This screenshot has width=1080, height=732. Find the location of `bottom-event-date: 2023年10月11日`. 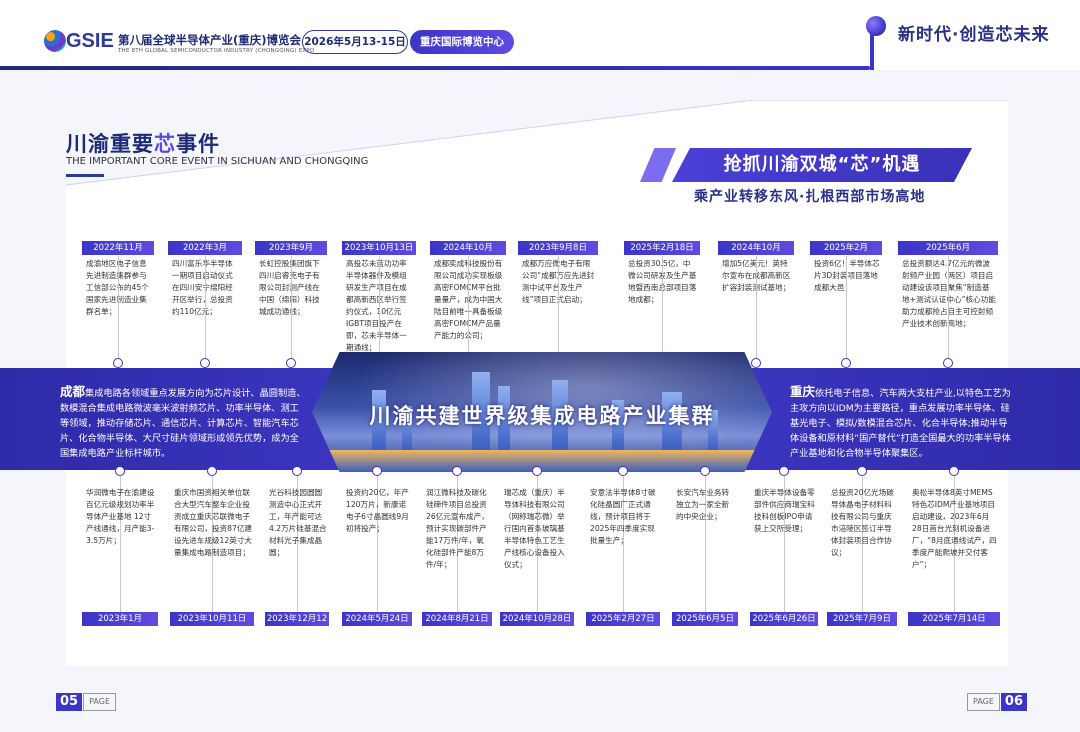

bottom-event-date: 2023年10月11日 is located at coordinates (212, 619).